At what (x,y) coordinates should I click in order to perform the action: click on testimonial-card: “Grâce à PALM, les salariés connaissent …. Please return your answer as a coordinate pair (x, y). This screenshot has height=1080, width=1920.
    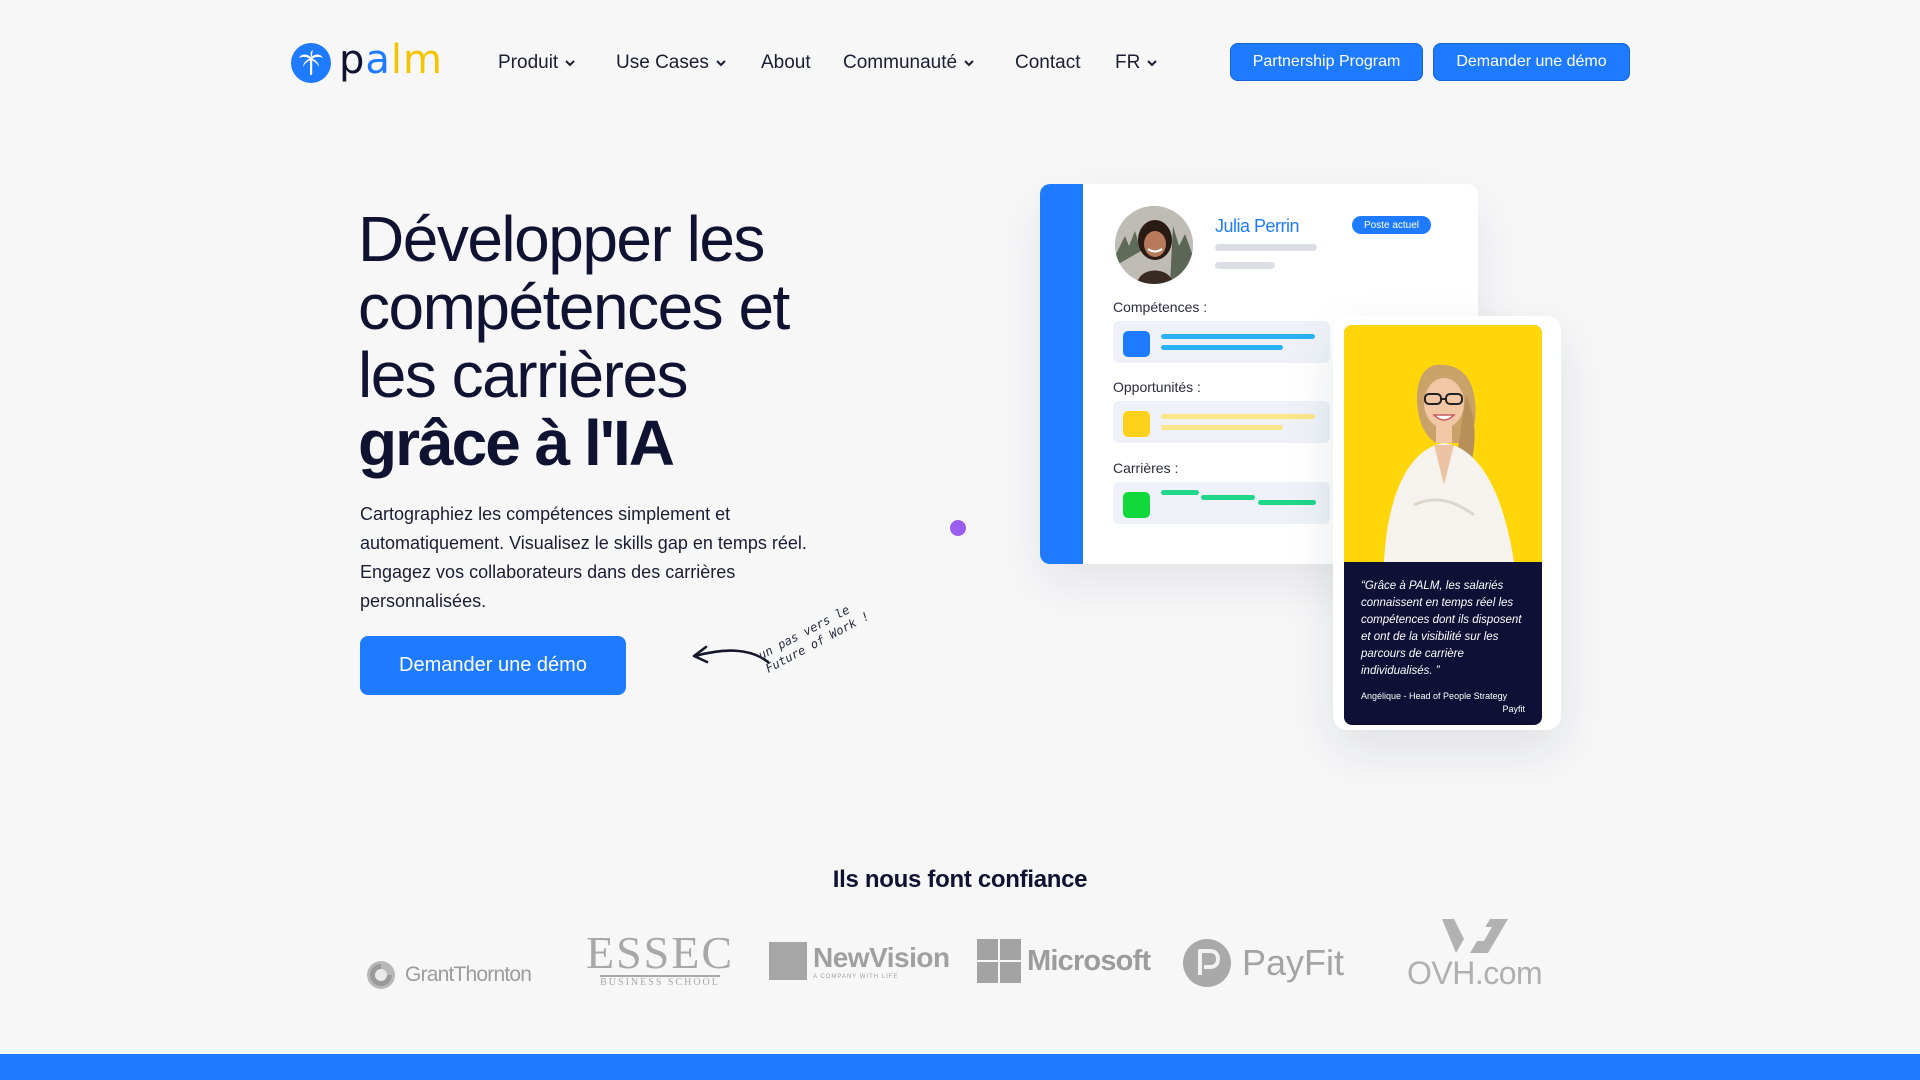
    Looking at the image, I should click on (1443, 525).